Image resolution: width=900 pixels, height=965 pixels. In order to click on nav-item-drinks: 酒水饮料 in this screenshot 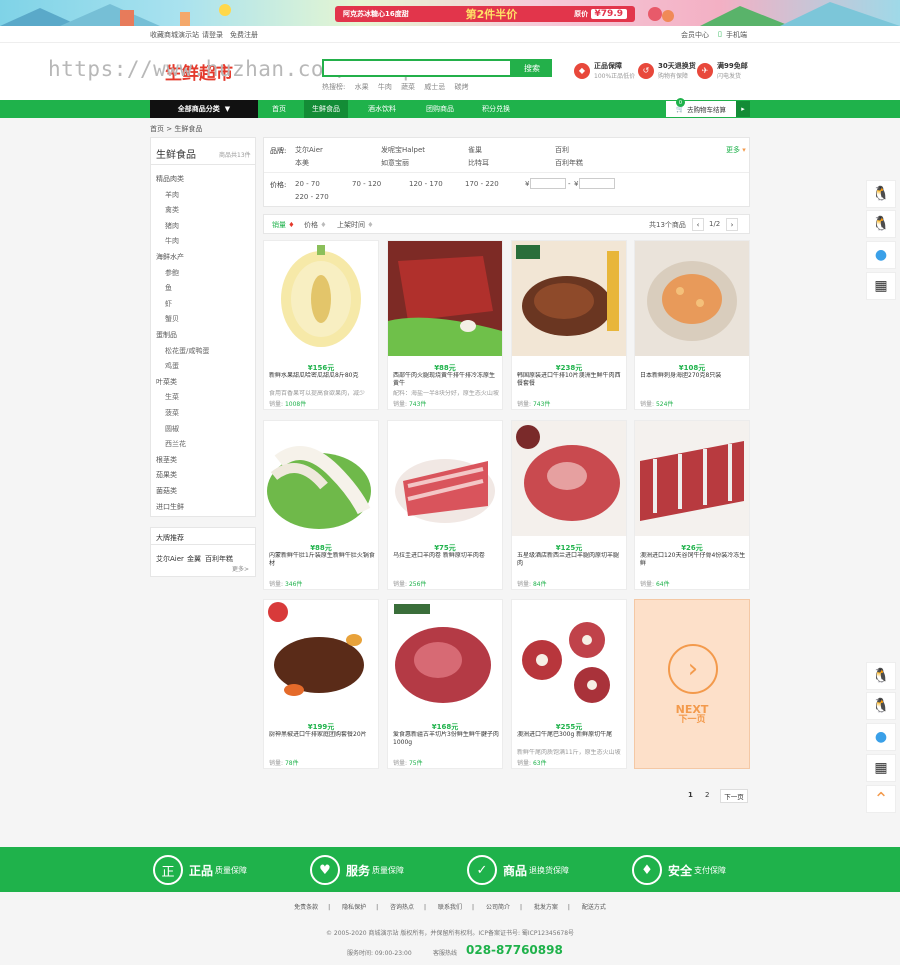, I will do `click(382, 109)`.